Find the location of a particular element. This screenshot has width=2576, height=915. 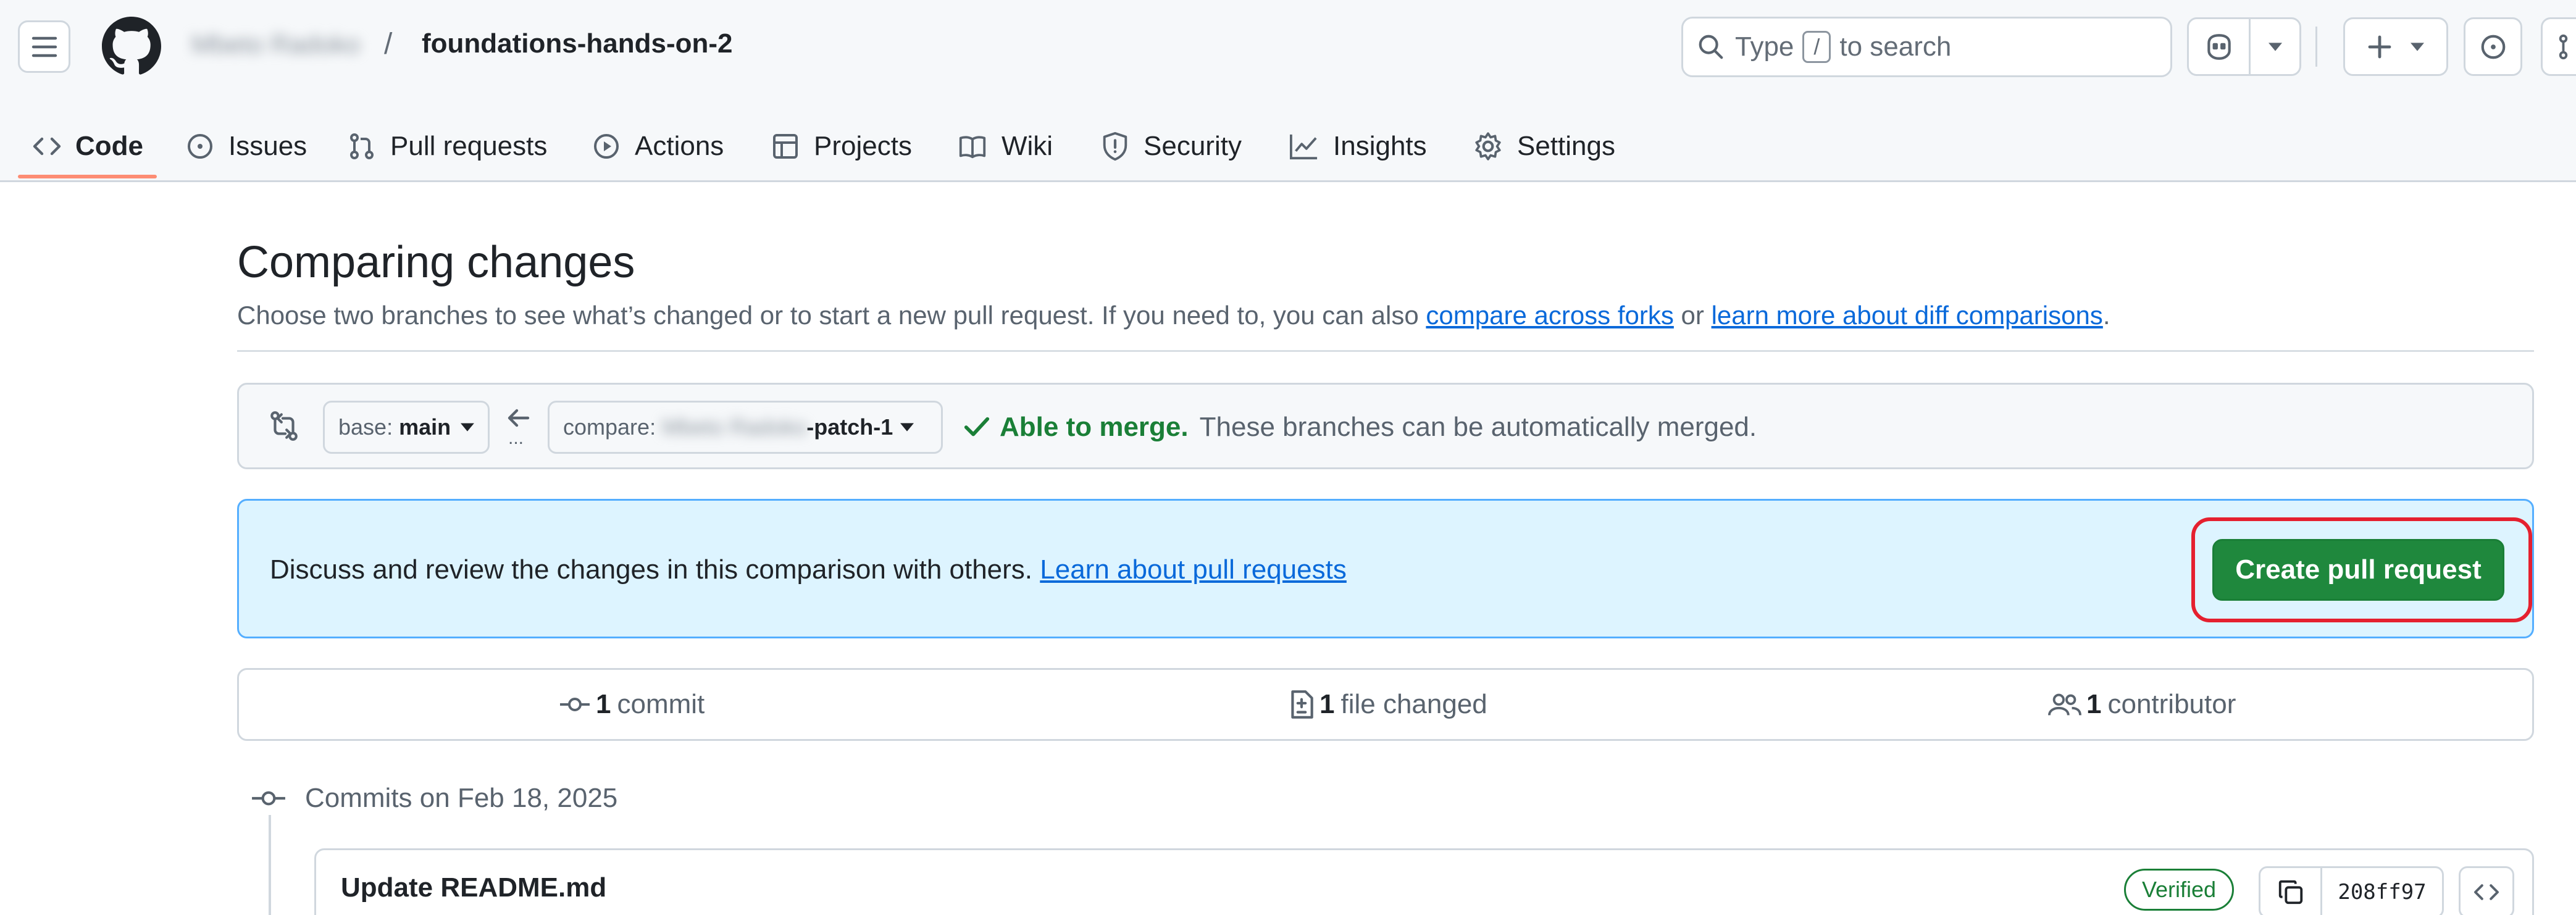

tab-actions: Actions is located at coordinates (658, 146).